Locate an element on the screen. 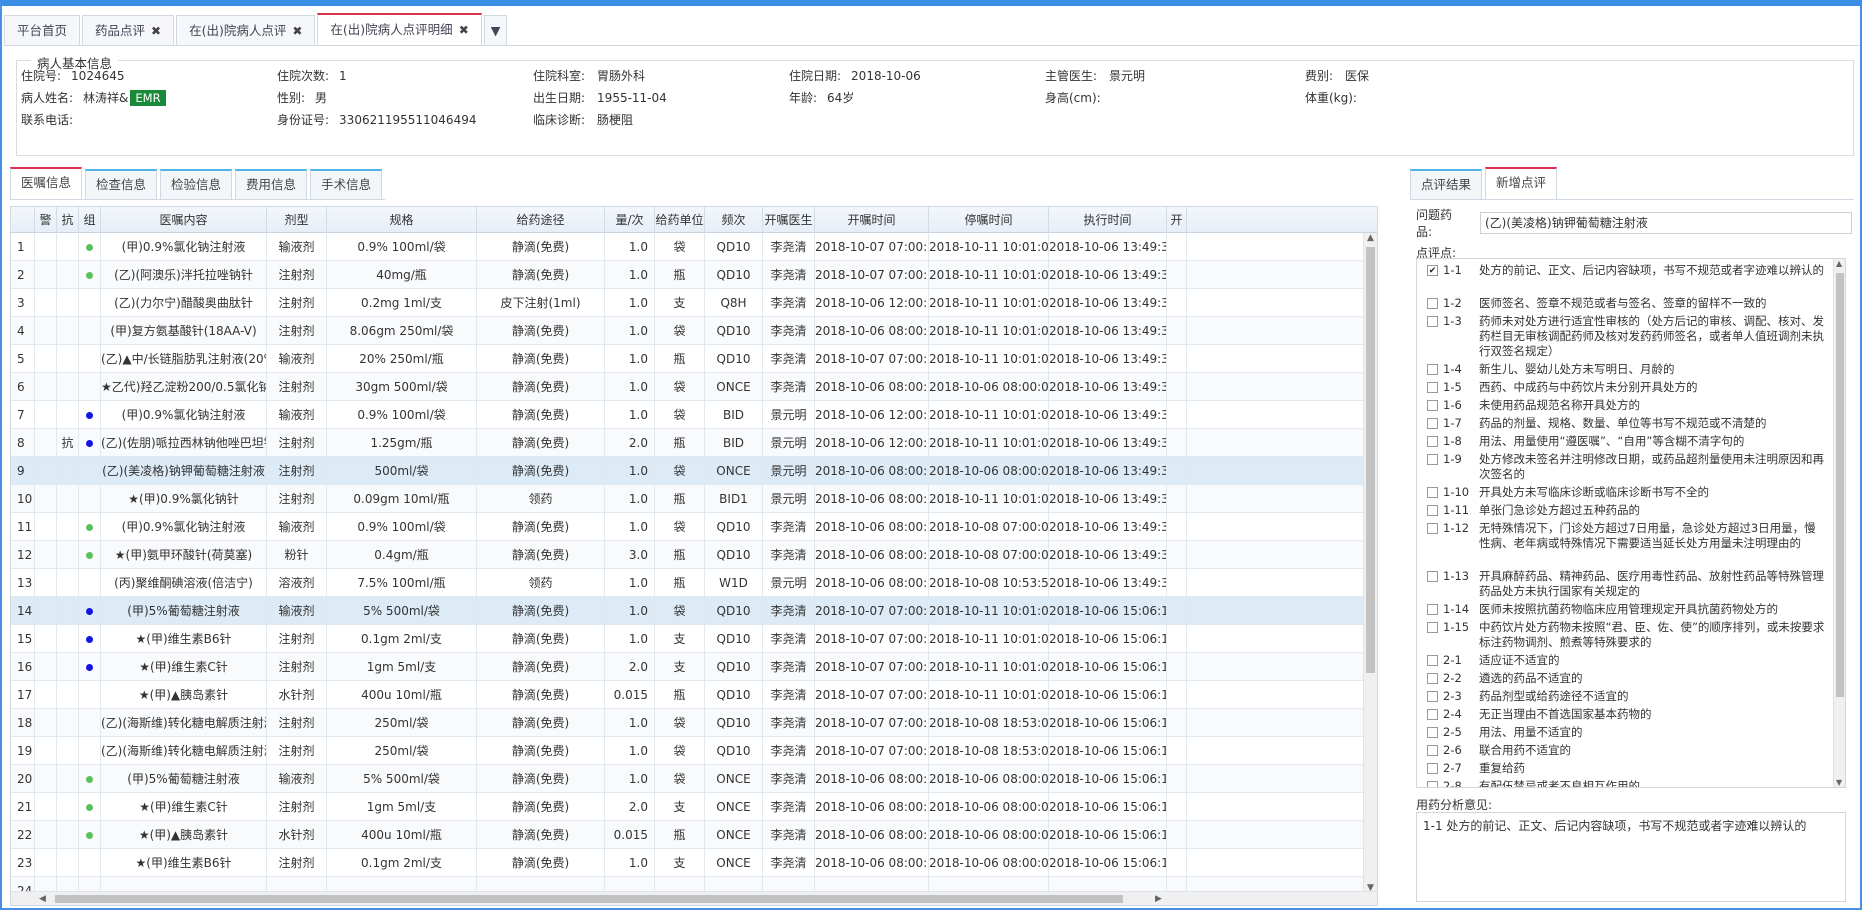  tab-fees: 费用信息 is located at coordinates (271, 184).